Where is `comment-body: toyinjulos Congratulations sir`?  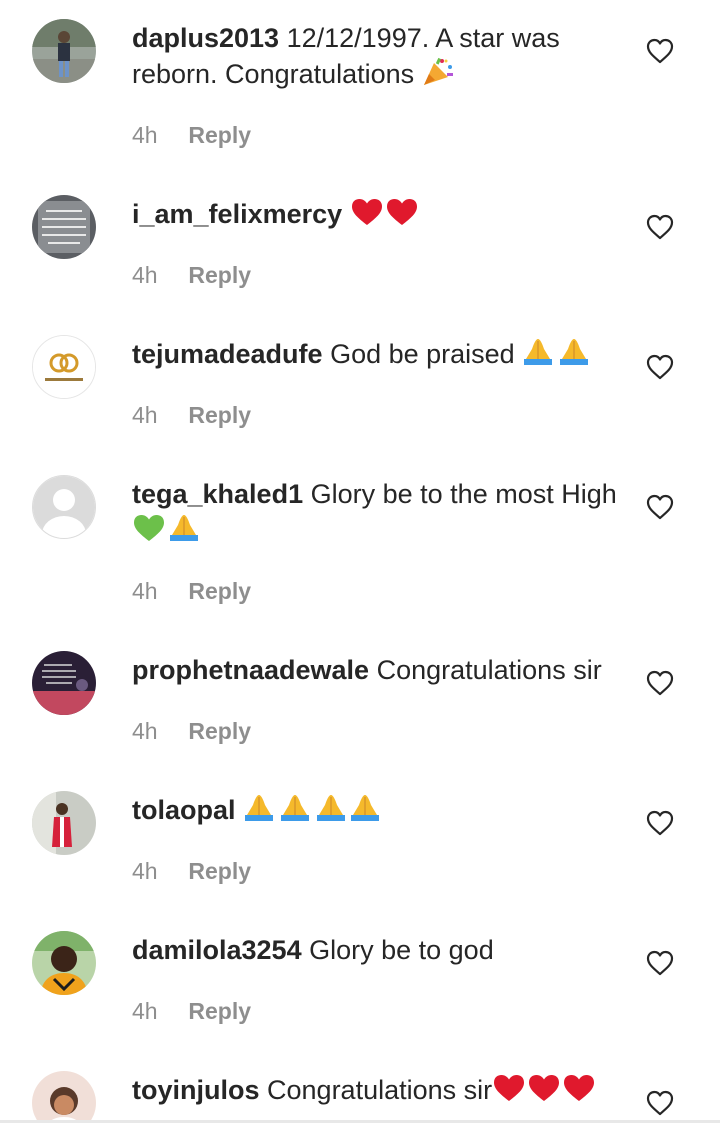 comment-body: toyinjulos Congratulations sir is located at coordinates (377, 1092).